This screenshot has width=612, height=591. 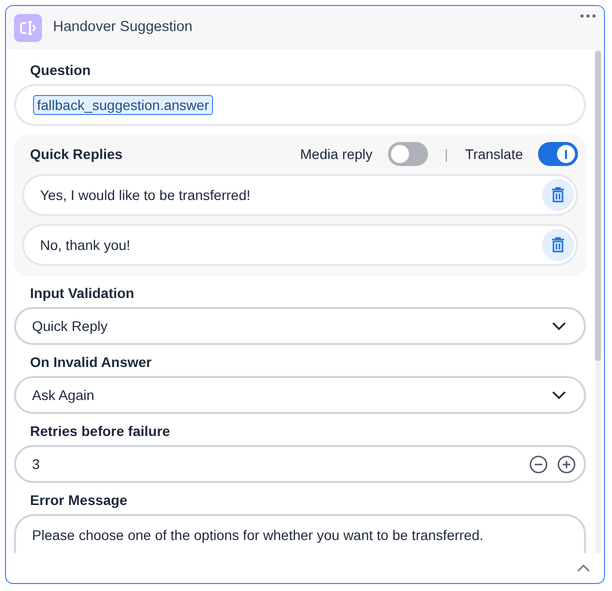 I want to click on plus-circle-icon, so click(x=566, y=464).